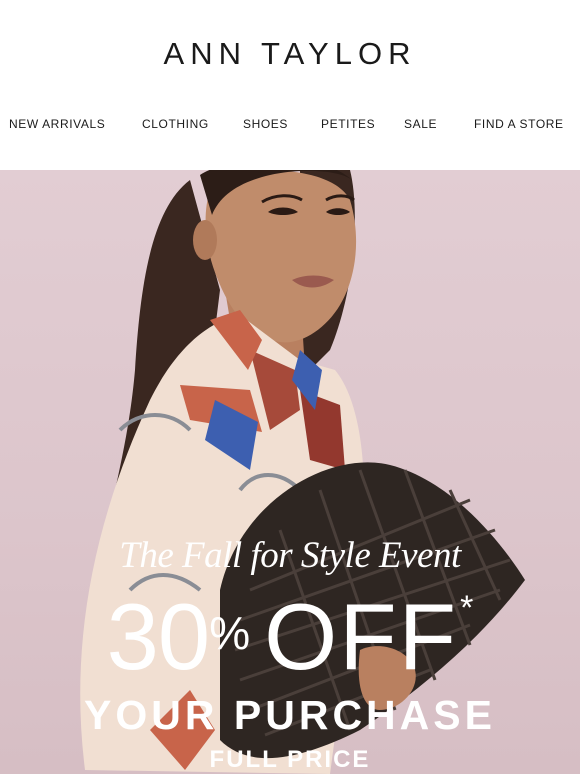 The image size is (580, 774). I want to click on offer-headline: 30% OFF*, so click(290, 637).